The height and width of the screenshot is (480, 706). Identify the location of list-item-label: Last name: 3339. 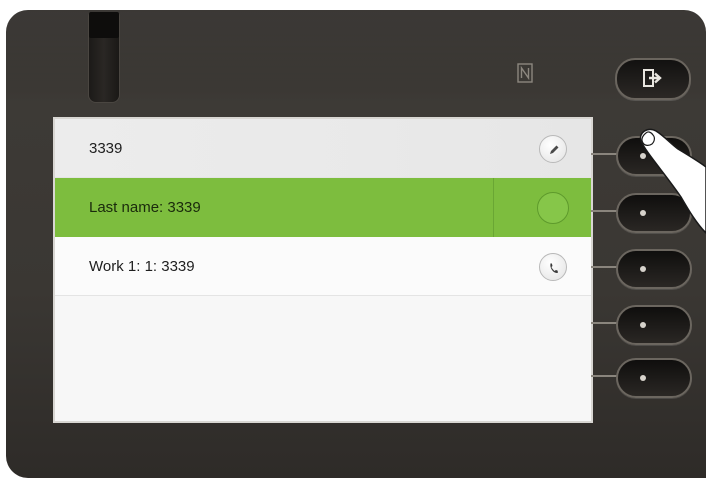
(145, 207).